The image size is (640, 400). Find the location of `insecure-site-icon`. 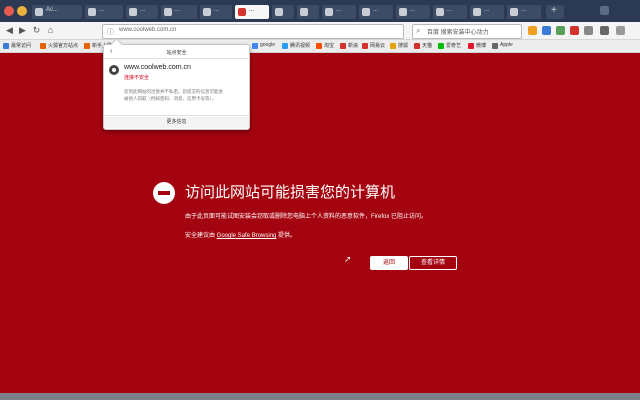

insecure-site-icon is located at coordinates (114, 70).